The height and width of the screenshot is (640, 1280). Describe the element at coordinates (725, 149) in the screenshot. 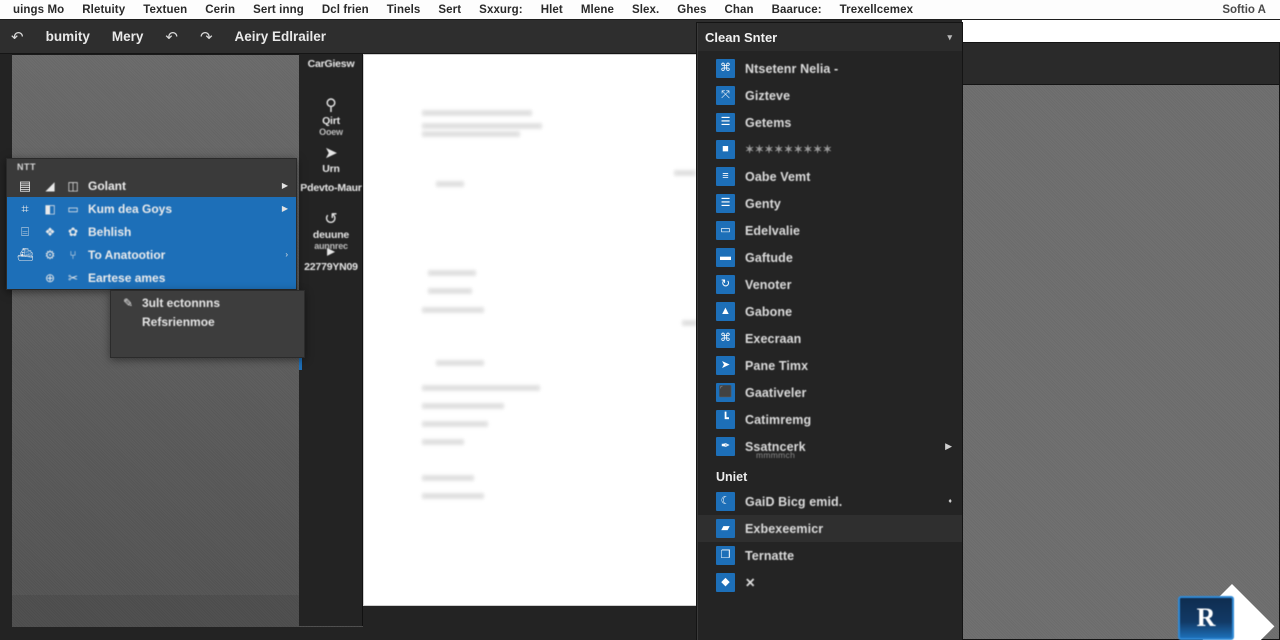

I see `icon-glyph: ■` at that location.